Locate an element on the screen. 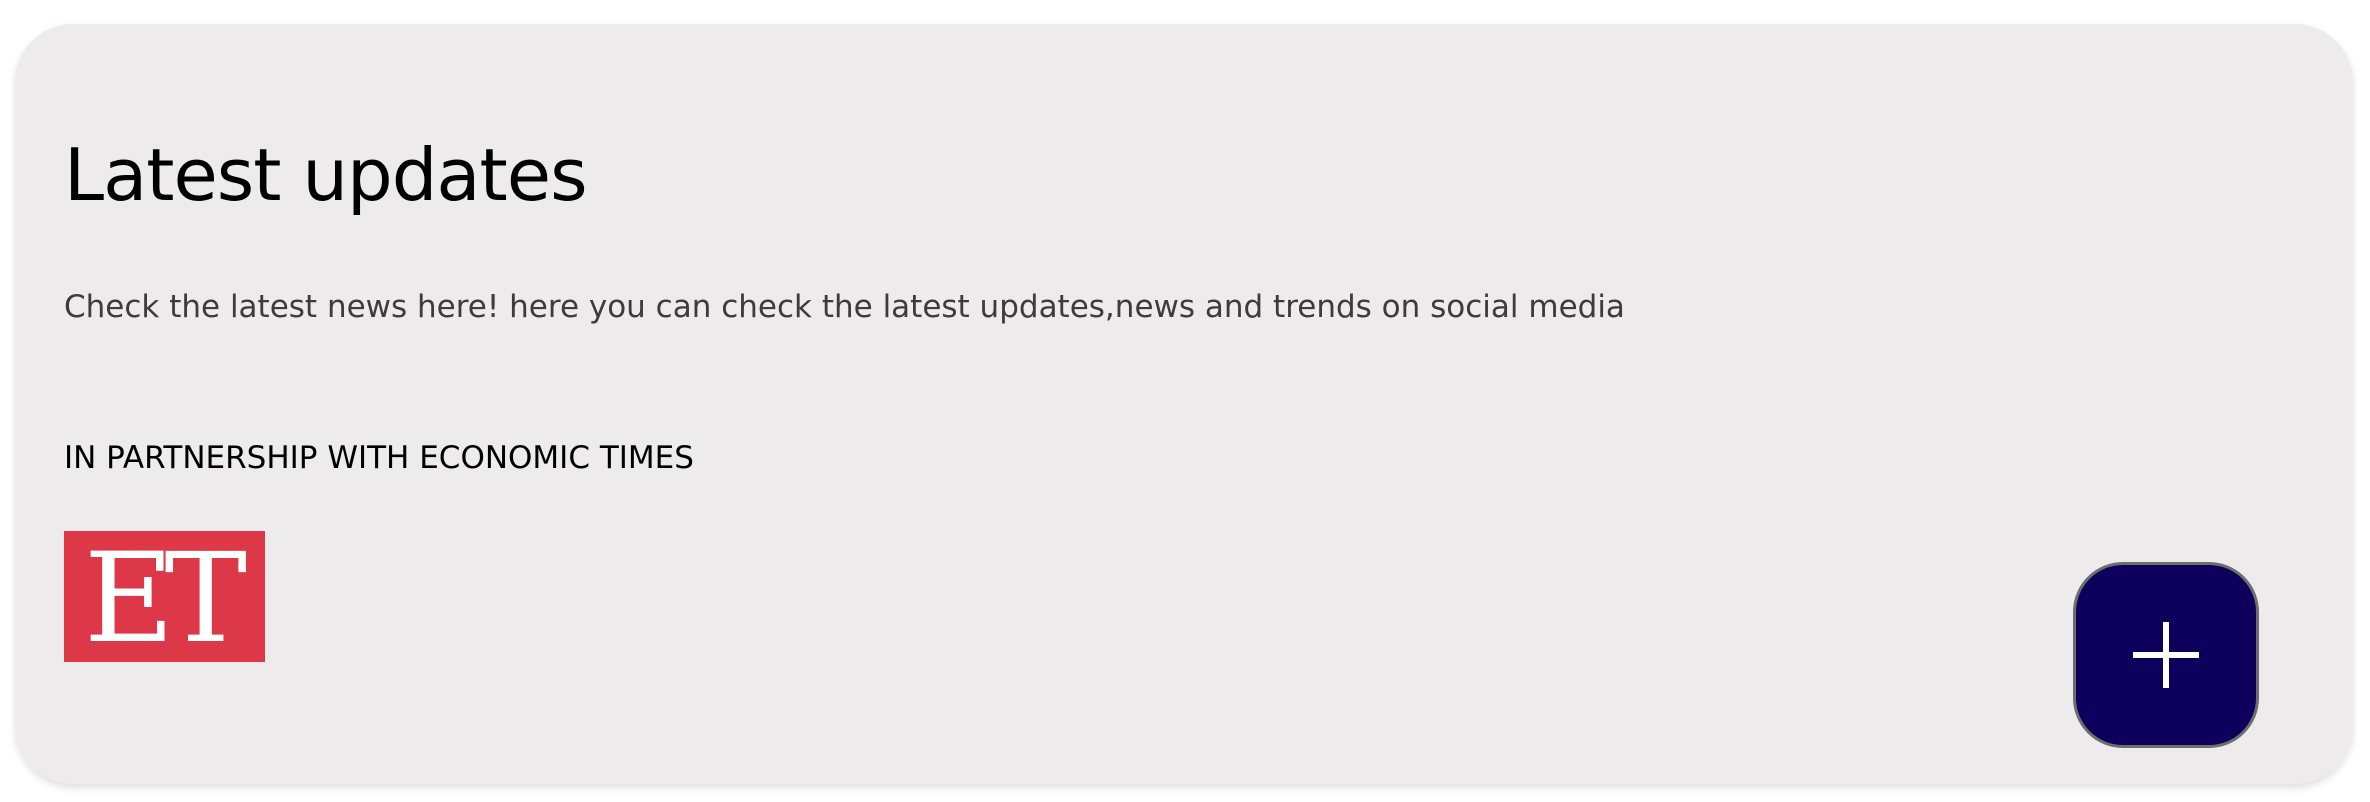  partnership-label: IN PARTNERSHIP WITH ECONOMIC TIMES is located at coordinates (379, 458).